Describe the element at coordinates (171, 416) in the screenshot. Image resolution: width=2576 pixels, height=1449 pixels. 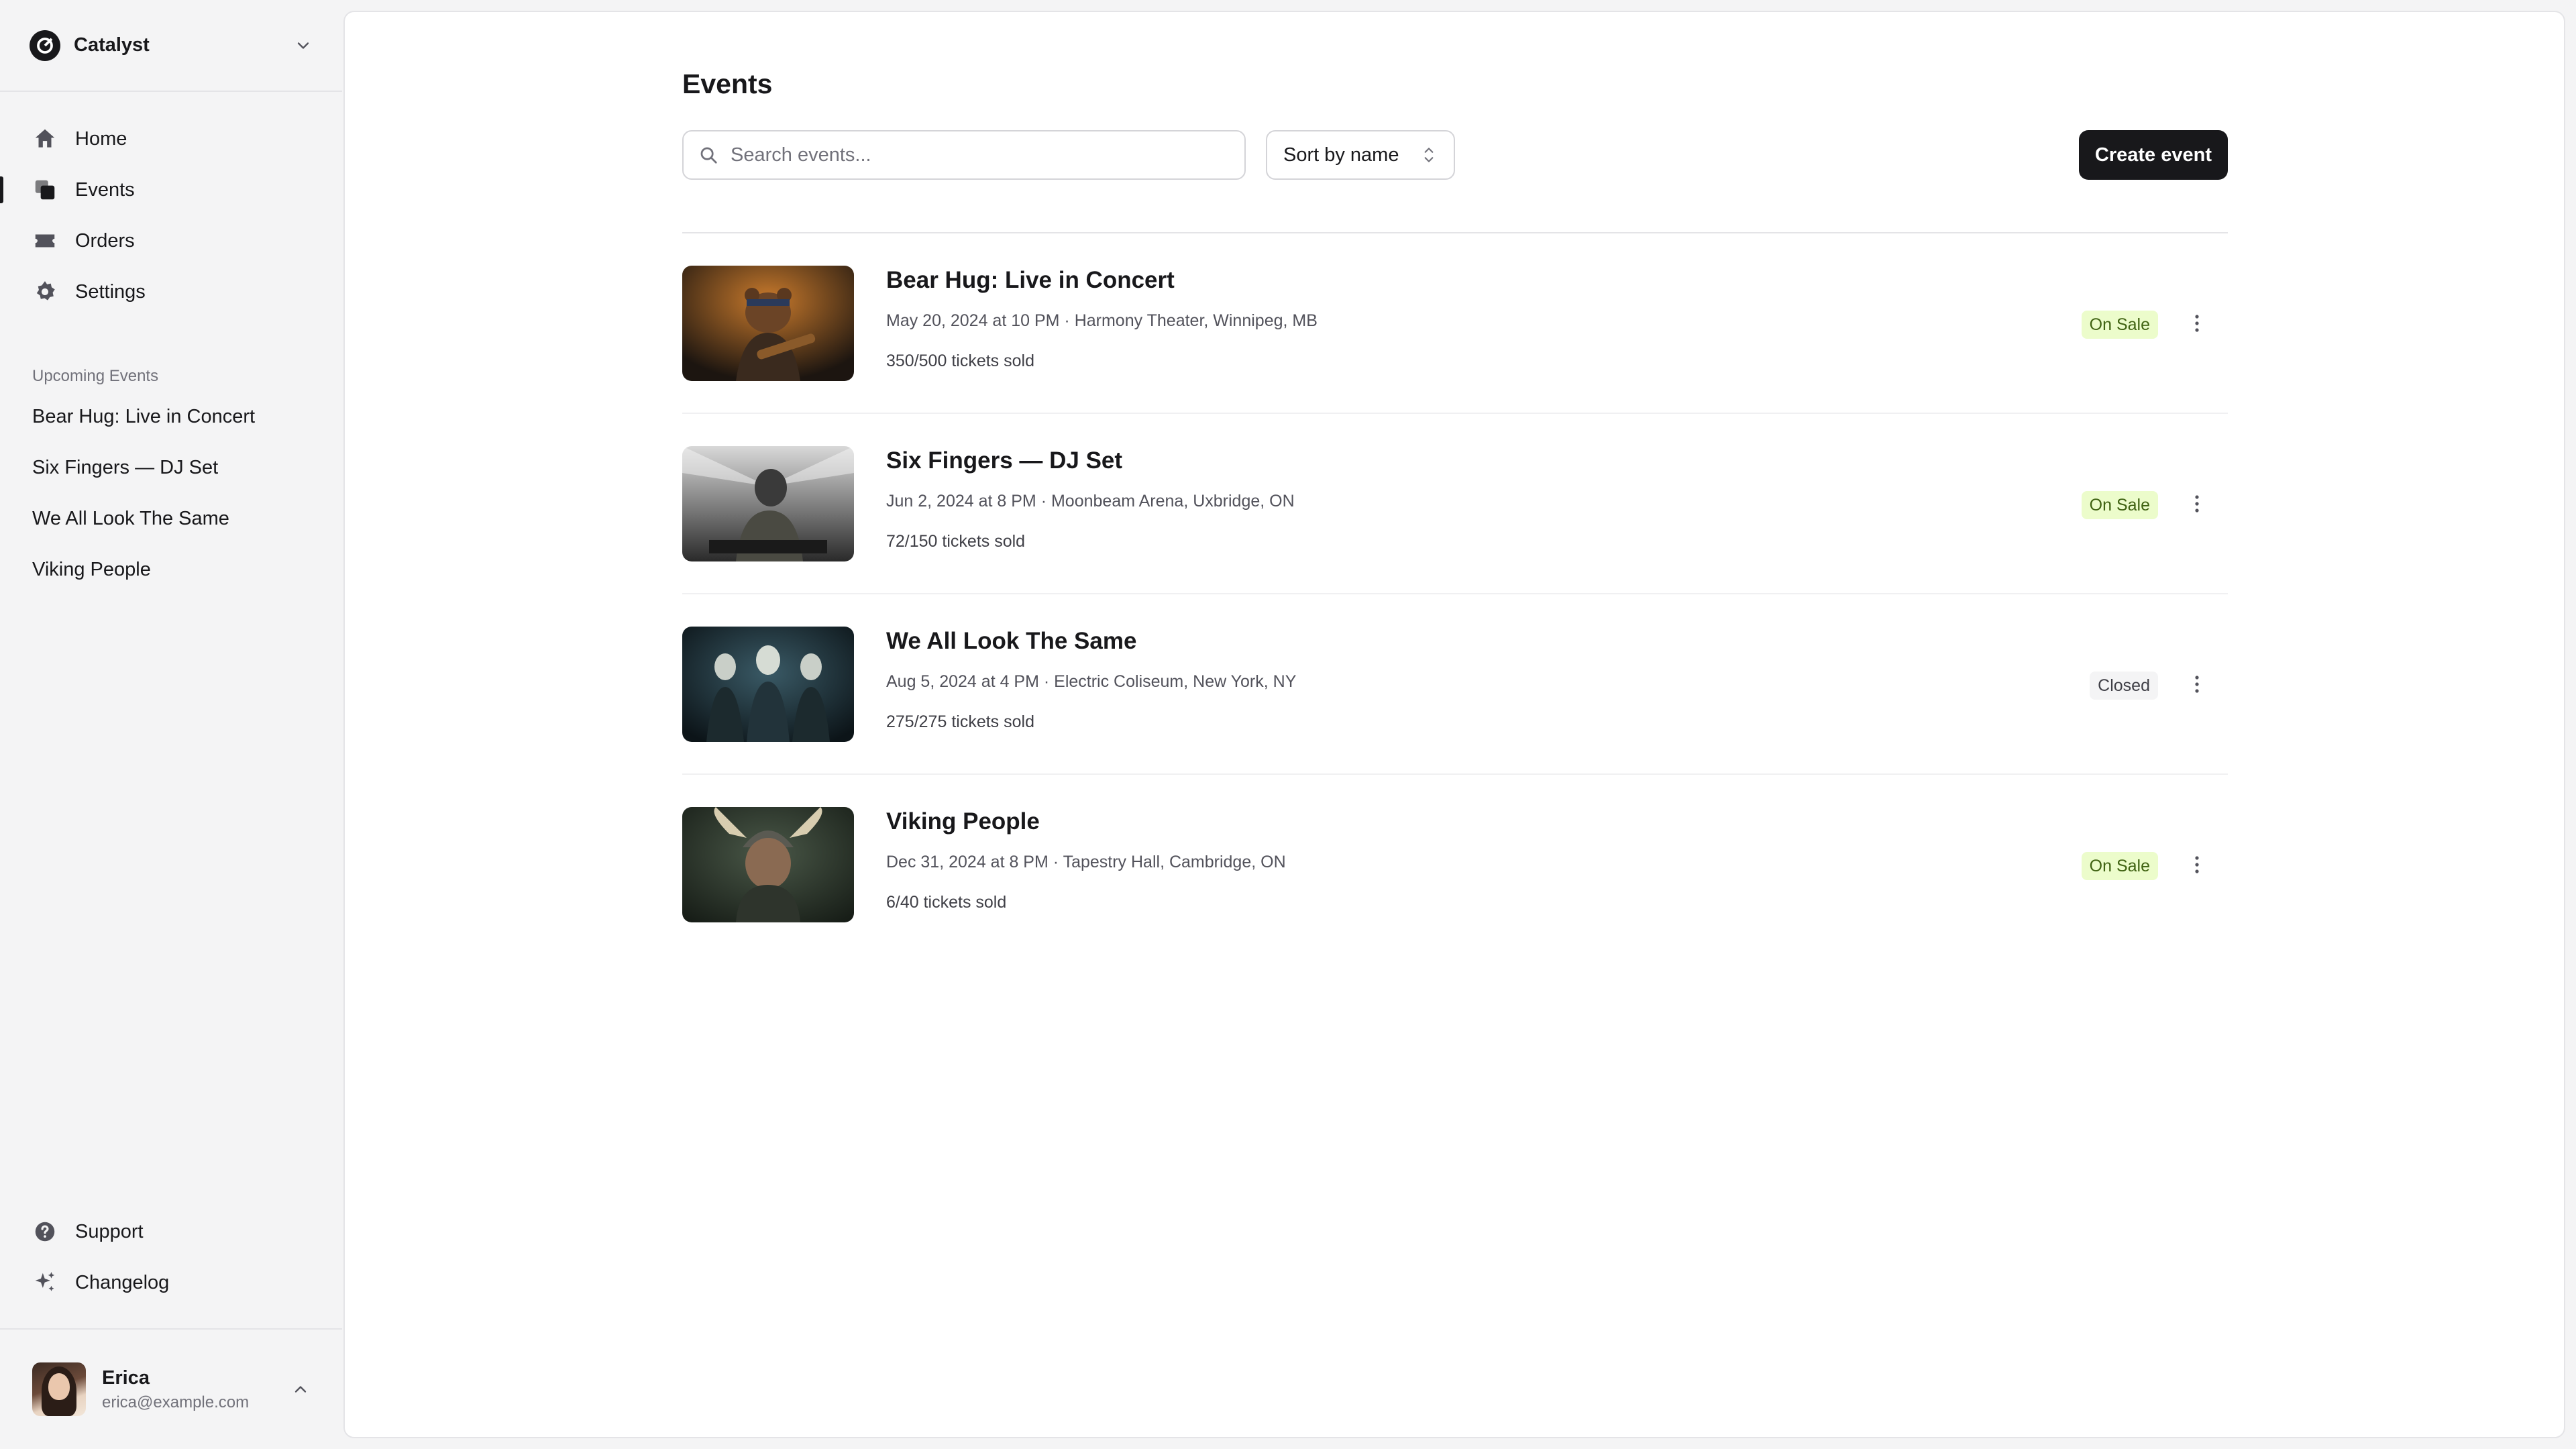
I see `upcoming-item: Bear Hug: Live in Concert` at that location.